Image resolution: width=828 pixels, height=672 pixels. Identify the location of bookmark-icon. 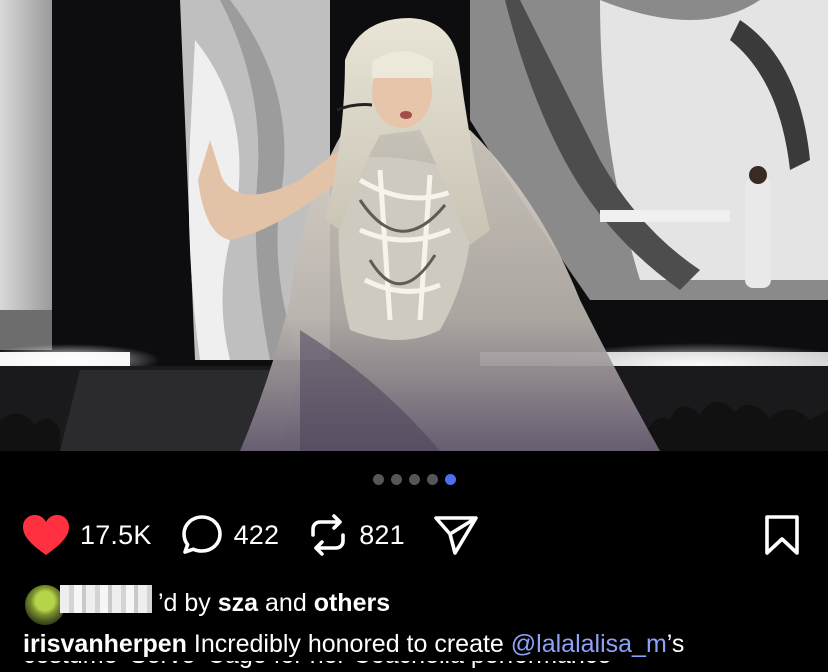
(782, 535).